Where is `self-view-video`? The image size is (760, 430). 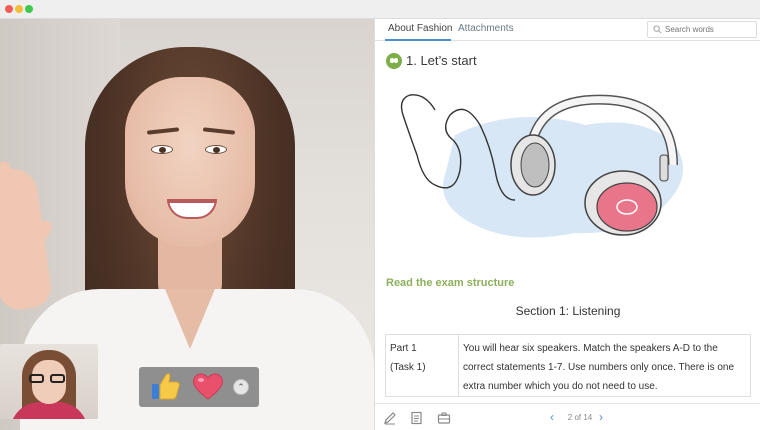 self-view-video is located at coordinates (49, 381).